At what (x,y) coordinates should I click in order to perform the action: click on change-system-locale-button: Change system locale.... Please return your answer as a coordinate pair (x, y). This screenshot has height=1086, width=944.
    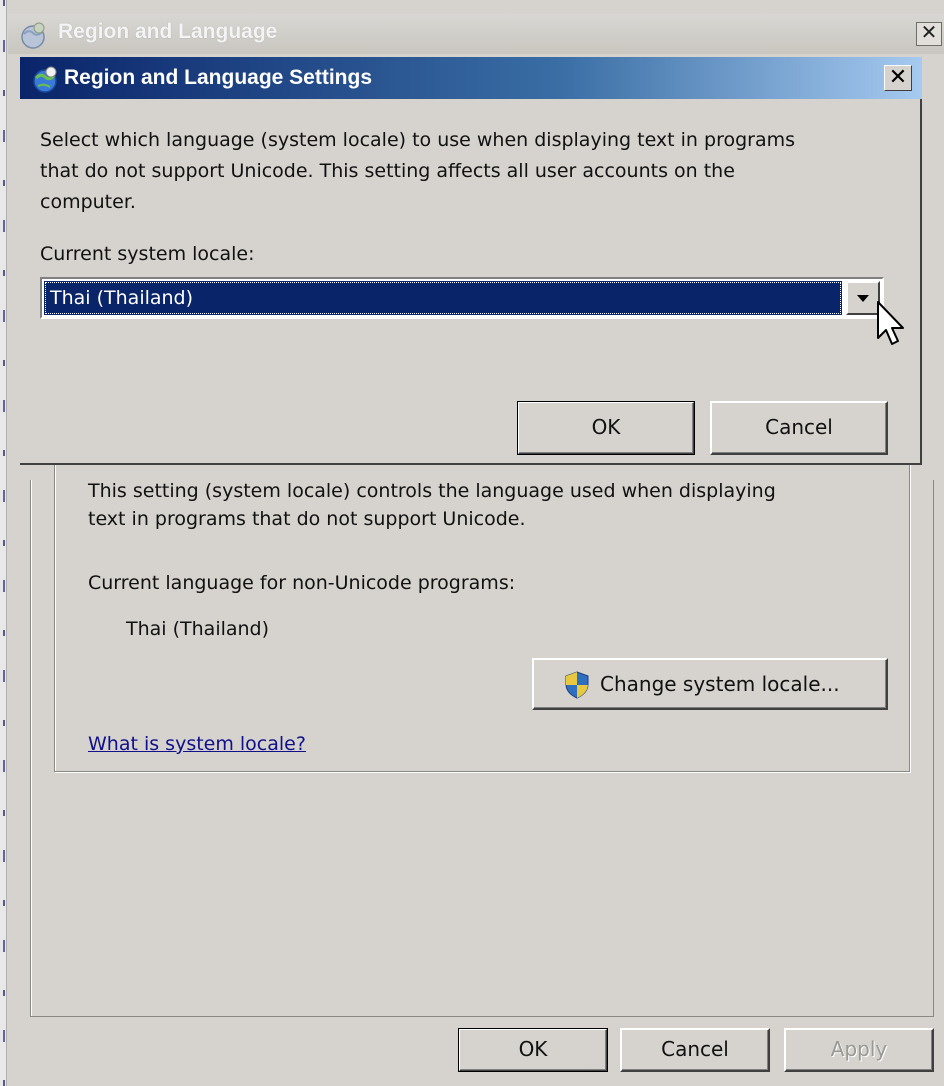
    Looking at the image, I should click on (710, 684).